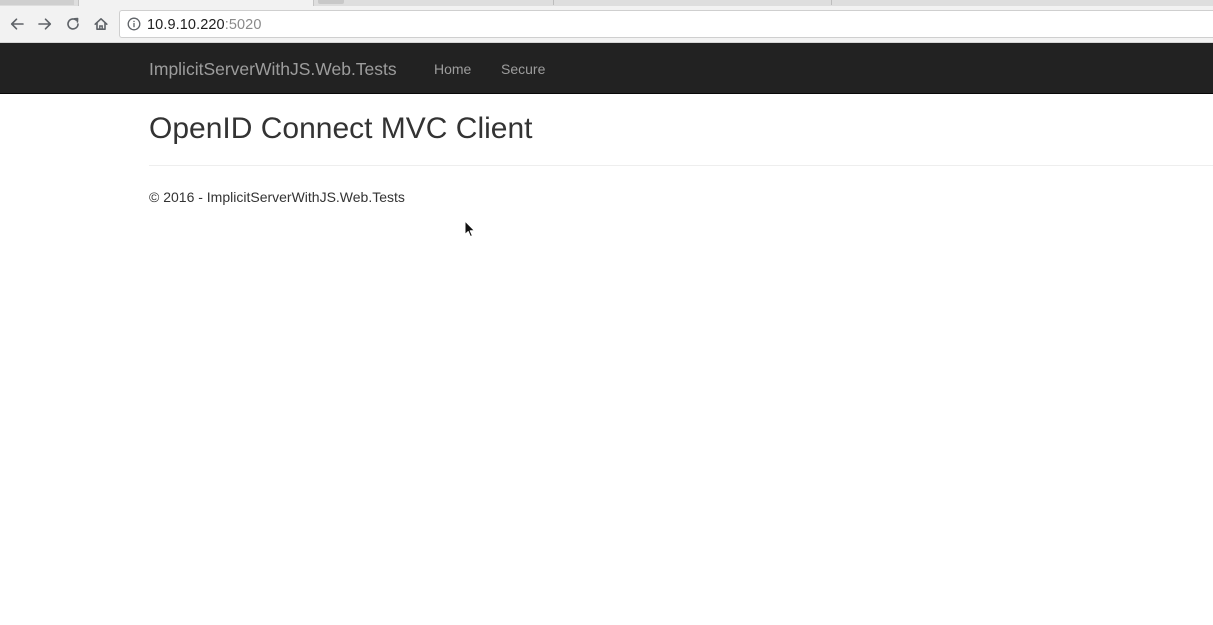 The width and height of the screenshot is (1213, 625). I want to click on browser-toolbar: 10.9.10.220:5020, so click(606, 24).